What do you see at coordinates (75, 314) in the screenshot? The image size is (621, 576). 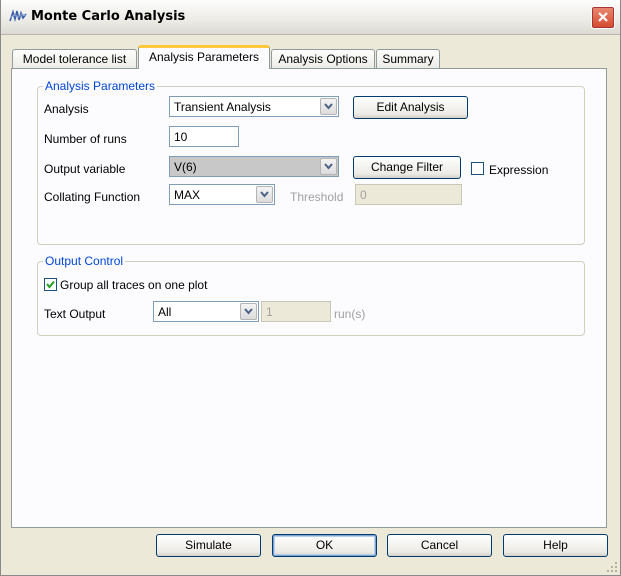 I see `text-output-label: Text Output` at bounding box center [75, 314].